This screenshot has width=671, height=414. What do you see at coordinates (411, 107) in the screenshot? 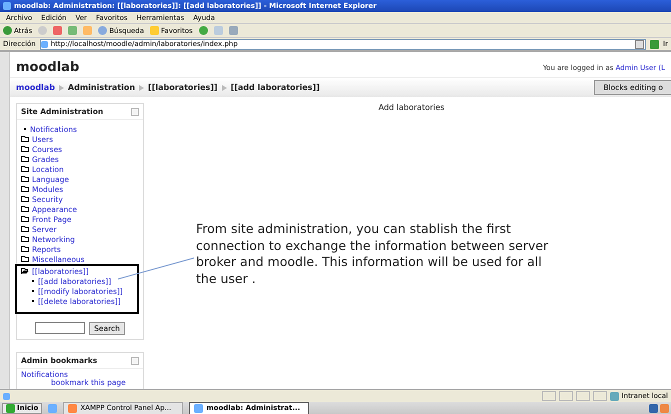
I see `page-heading: Add laboratories` at bounding box center [411, 107].